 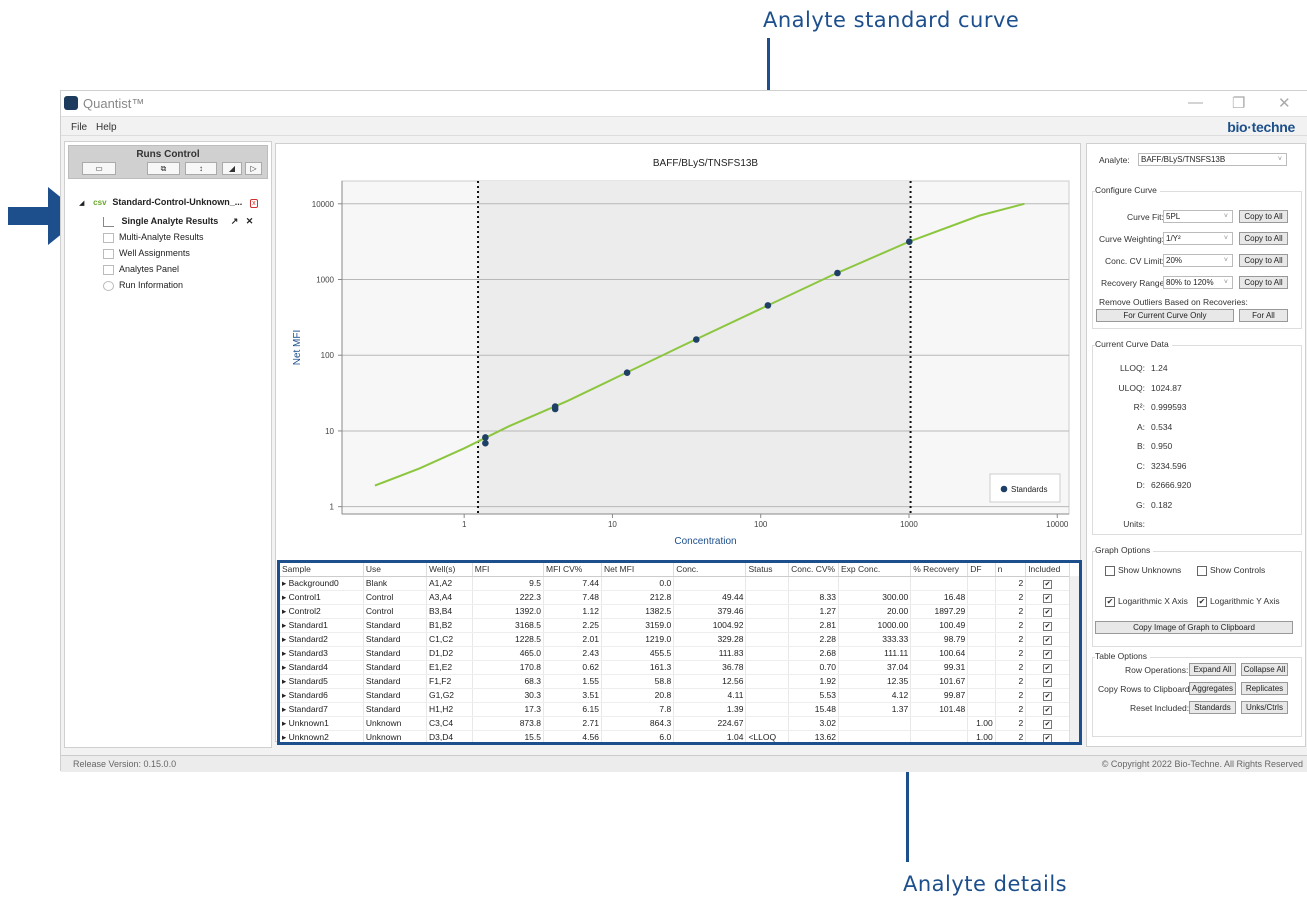 I want to click on outliers-all-button: For All, so click(x=1263, y=315).